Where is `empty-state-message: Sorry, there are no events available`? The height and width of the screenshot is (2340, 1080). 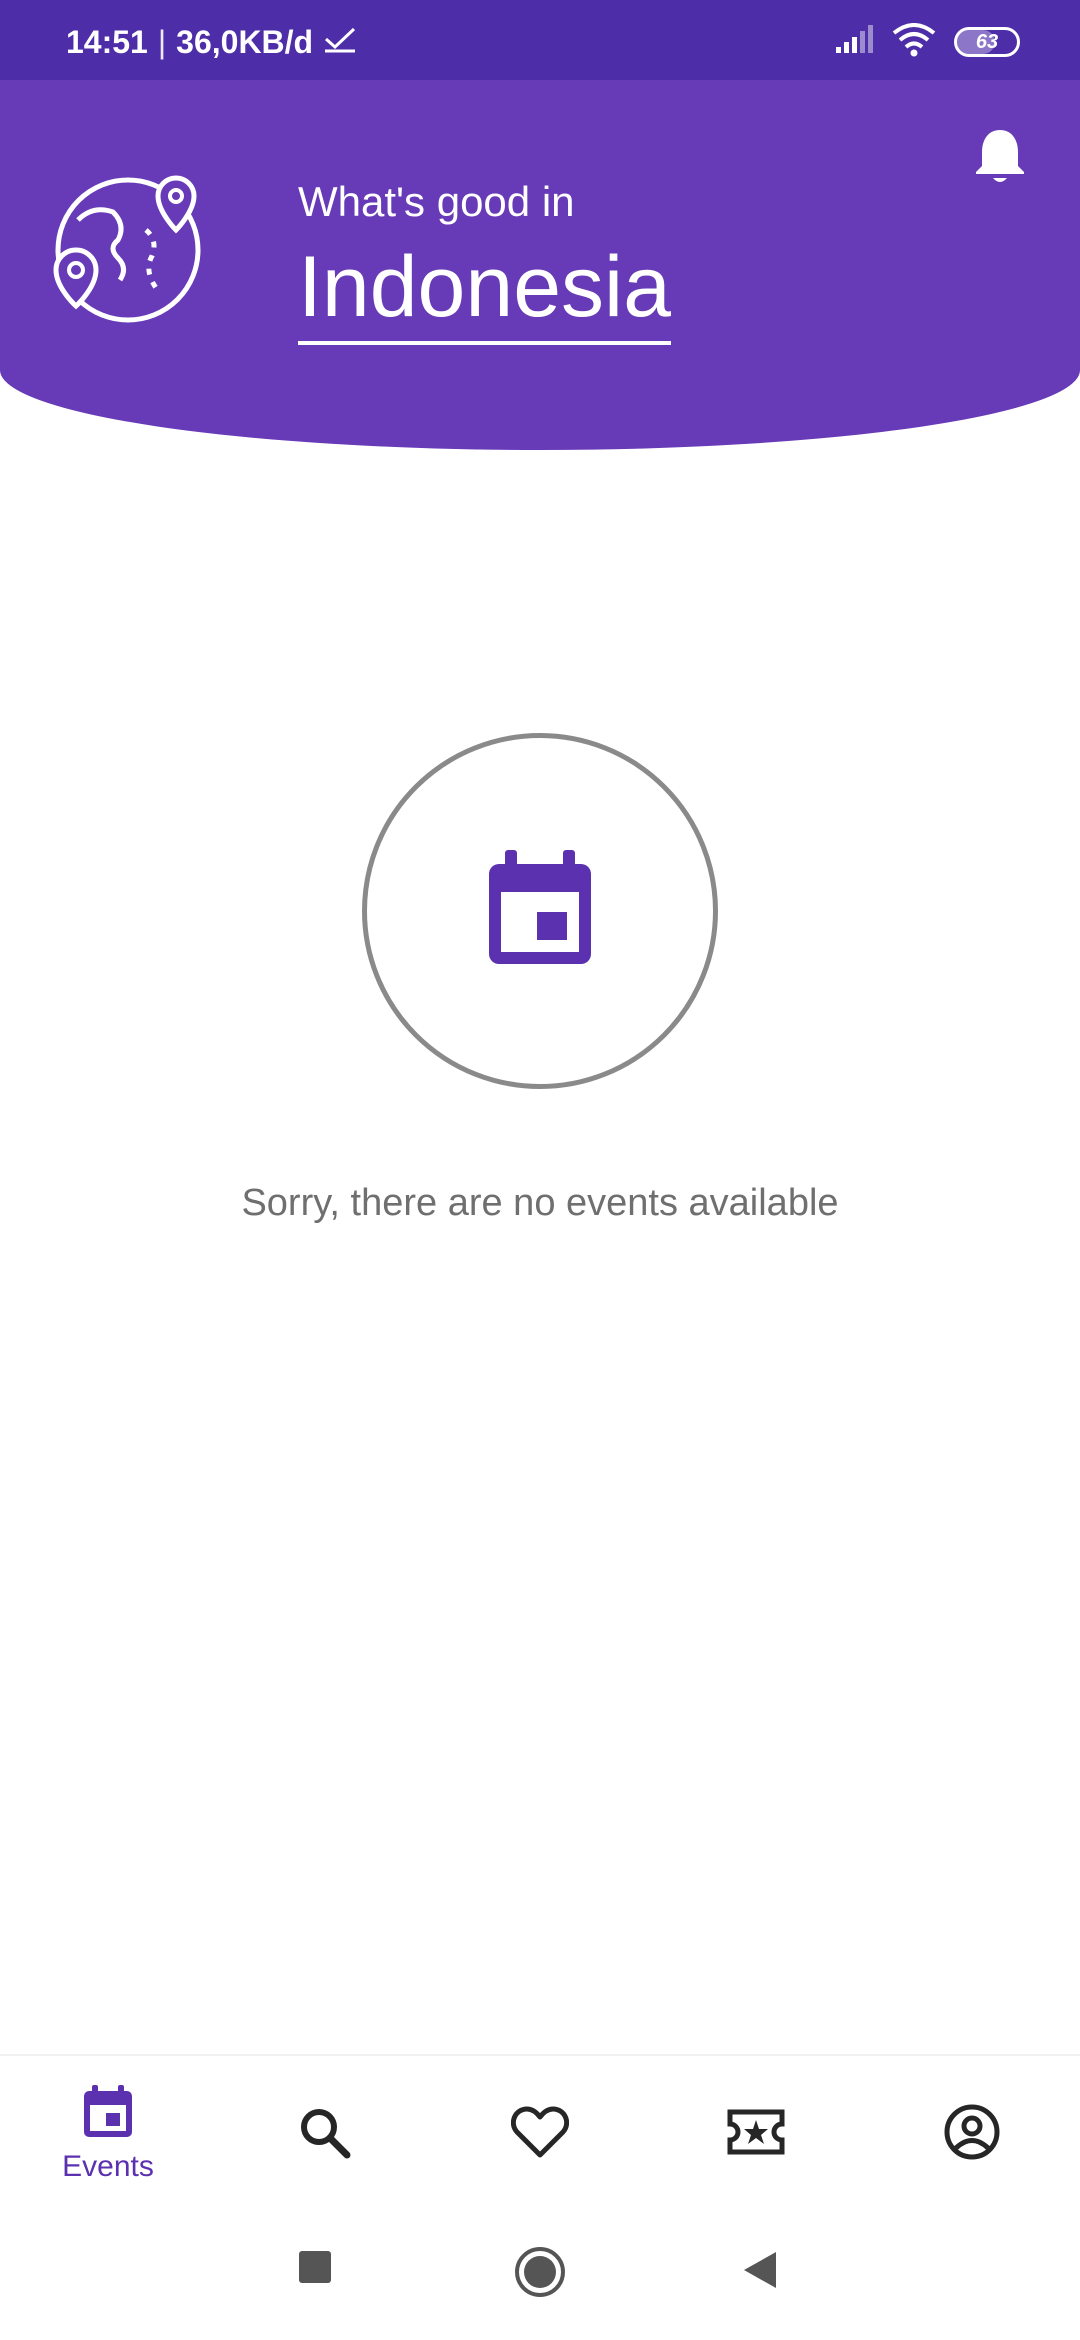 empty-state-message: Sorry, there are no events available is located at coordinates (540, 1203).